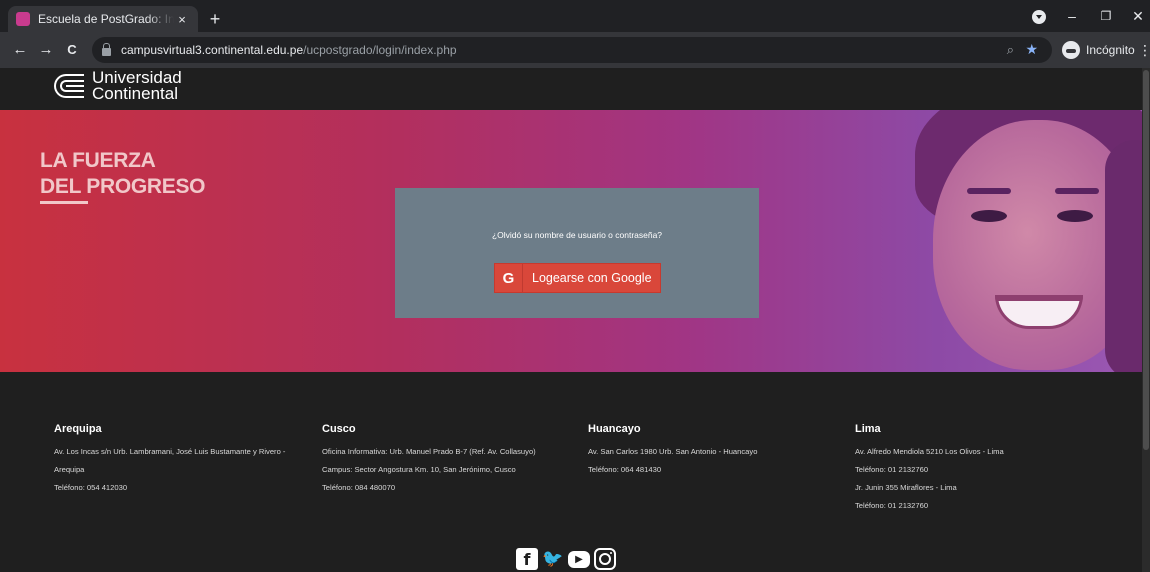  I want to click on lock-icon, so click(106, 49).